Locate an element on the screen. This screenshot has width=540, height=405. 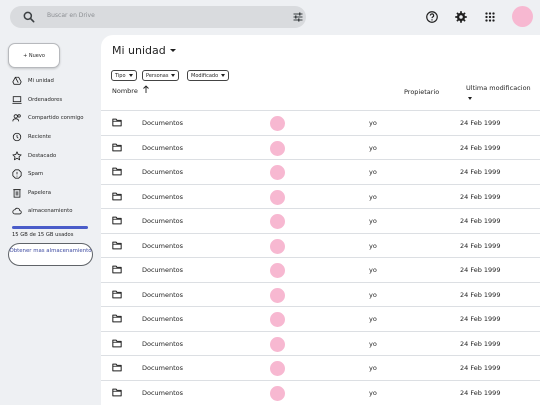
search-icon is located at coordinates (29, 17).